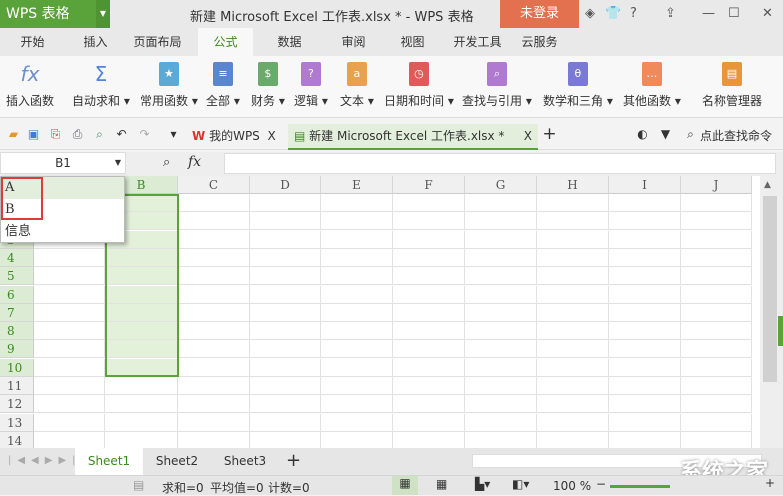 The height and width of the screenshot is (496, 783). What do you see at coordinates (405, 485) in the screenshot?
I see `normal-view-icon: ▦` at bounding box center [405, 485].